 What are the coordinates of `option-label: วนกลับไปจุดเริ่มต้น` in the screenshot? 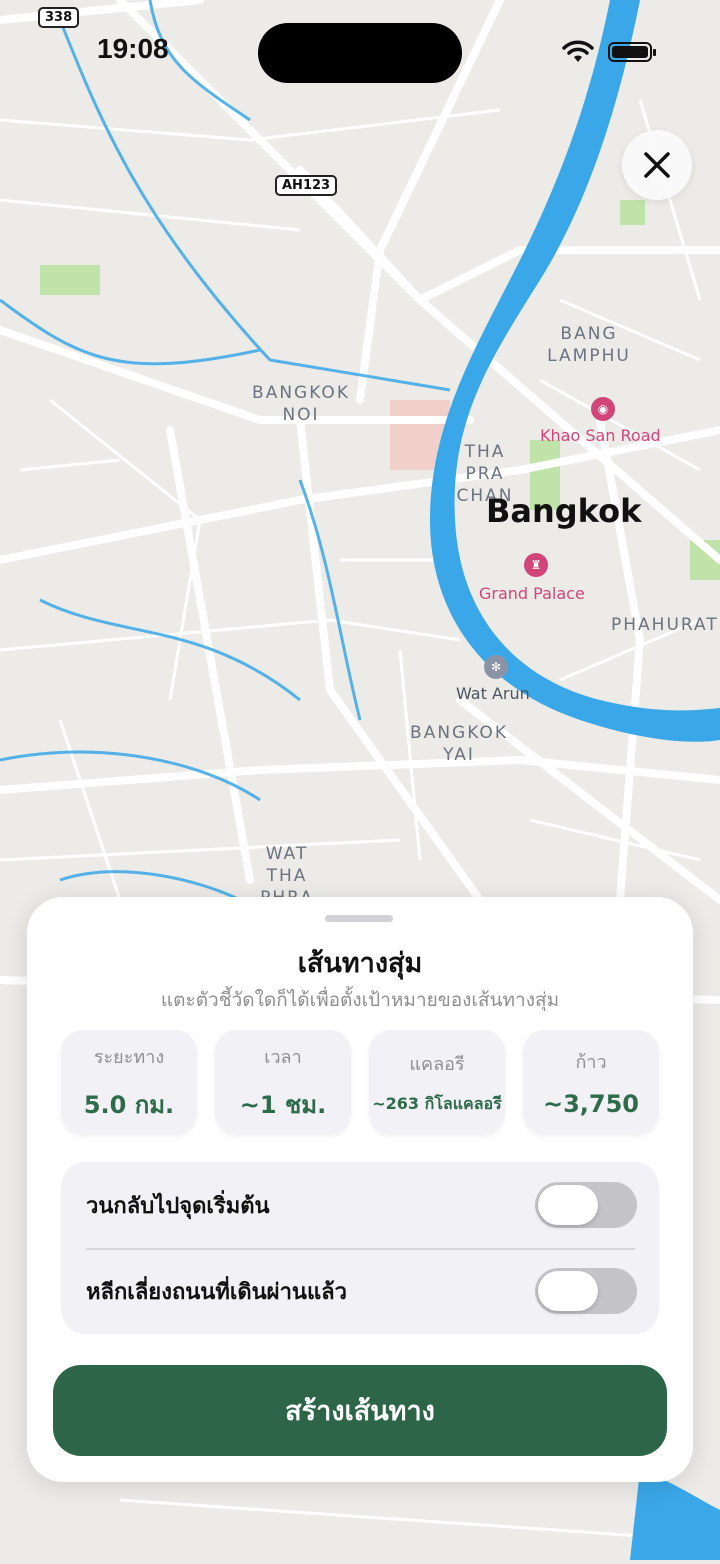 It's located at (178, 1206).